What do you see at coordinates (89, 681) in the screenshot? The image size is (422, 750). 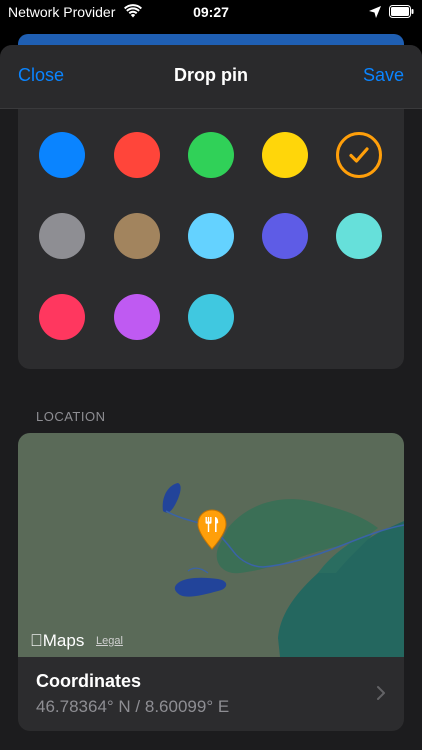 I see `coordinates-title: Coordinates` at bounding box center [89, 681].